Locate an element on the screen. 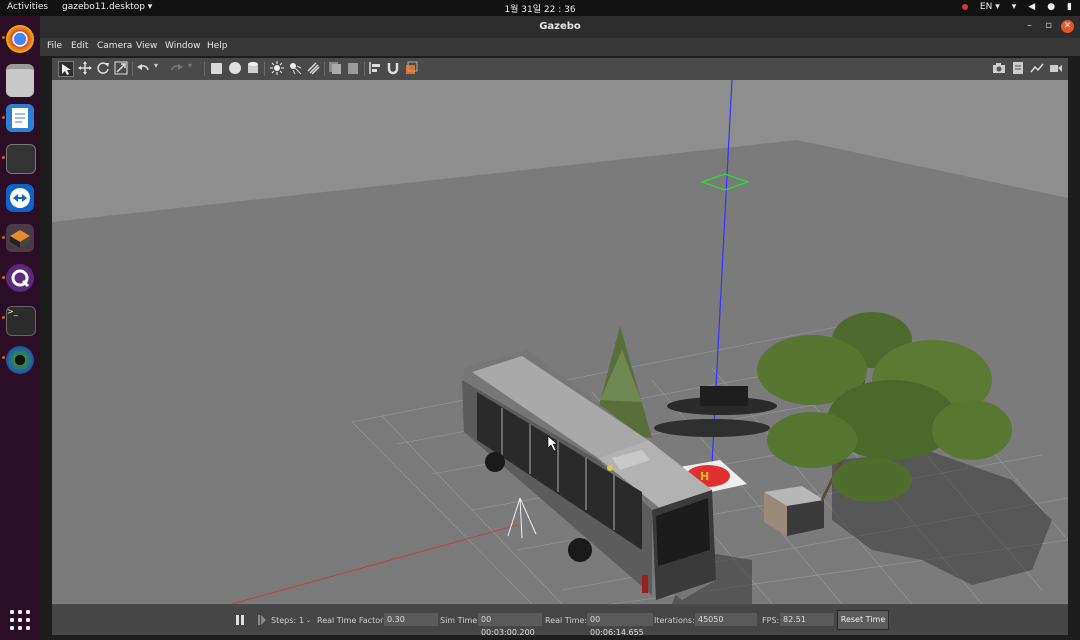 The image size is (1080, 640). snap-magnet-icon is located at coordinates (393, 68).